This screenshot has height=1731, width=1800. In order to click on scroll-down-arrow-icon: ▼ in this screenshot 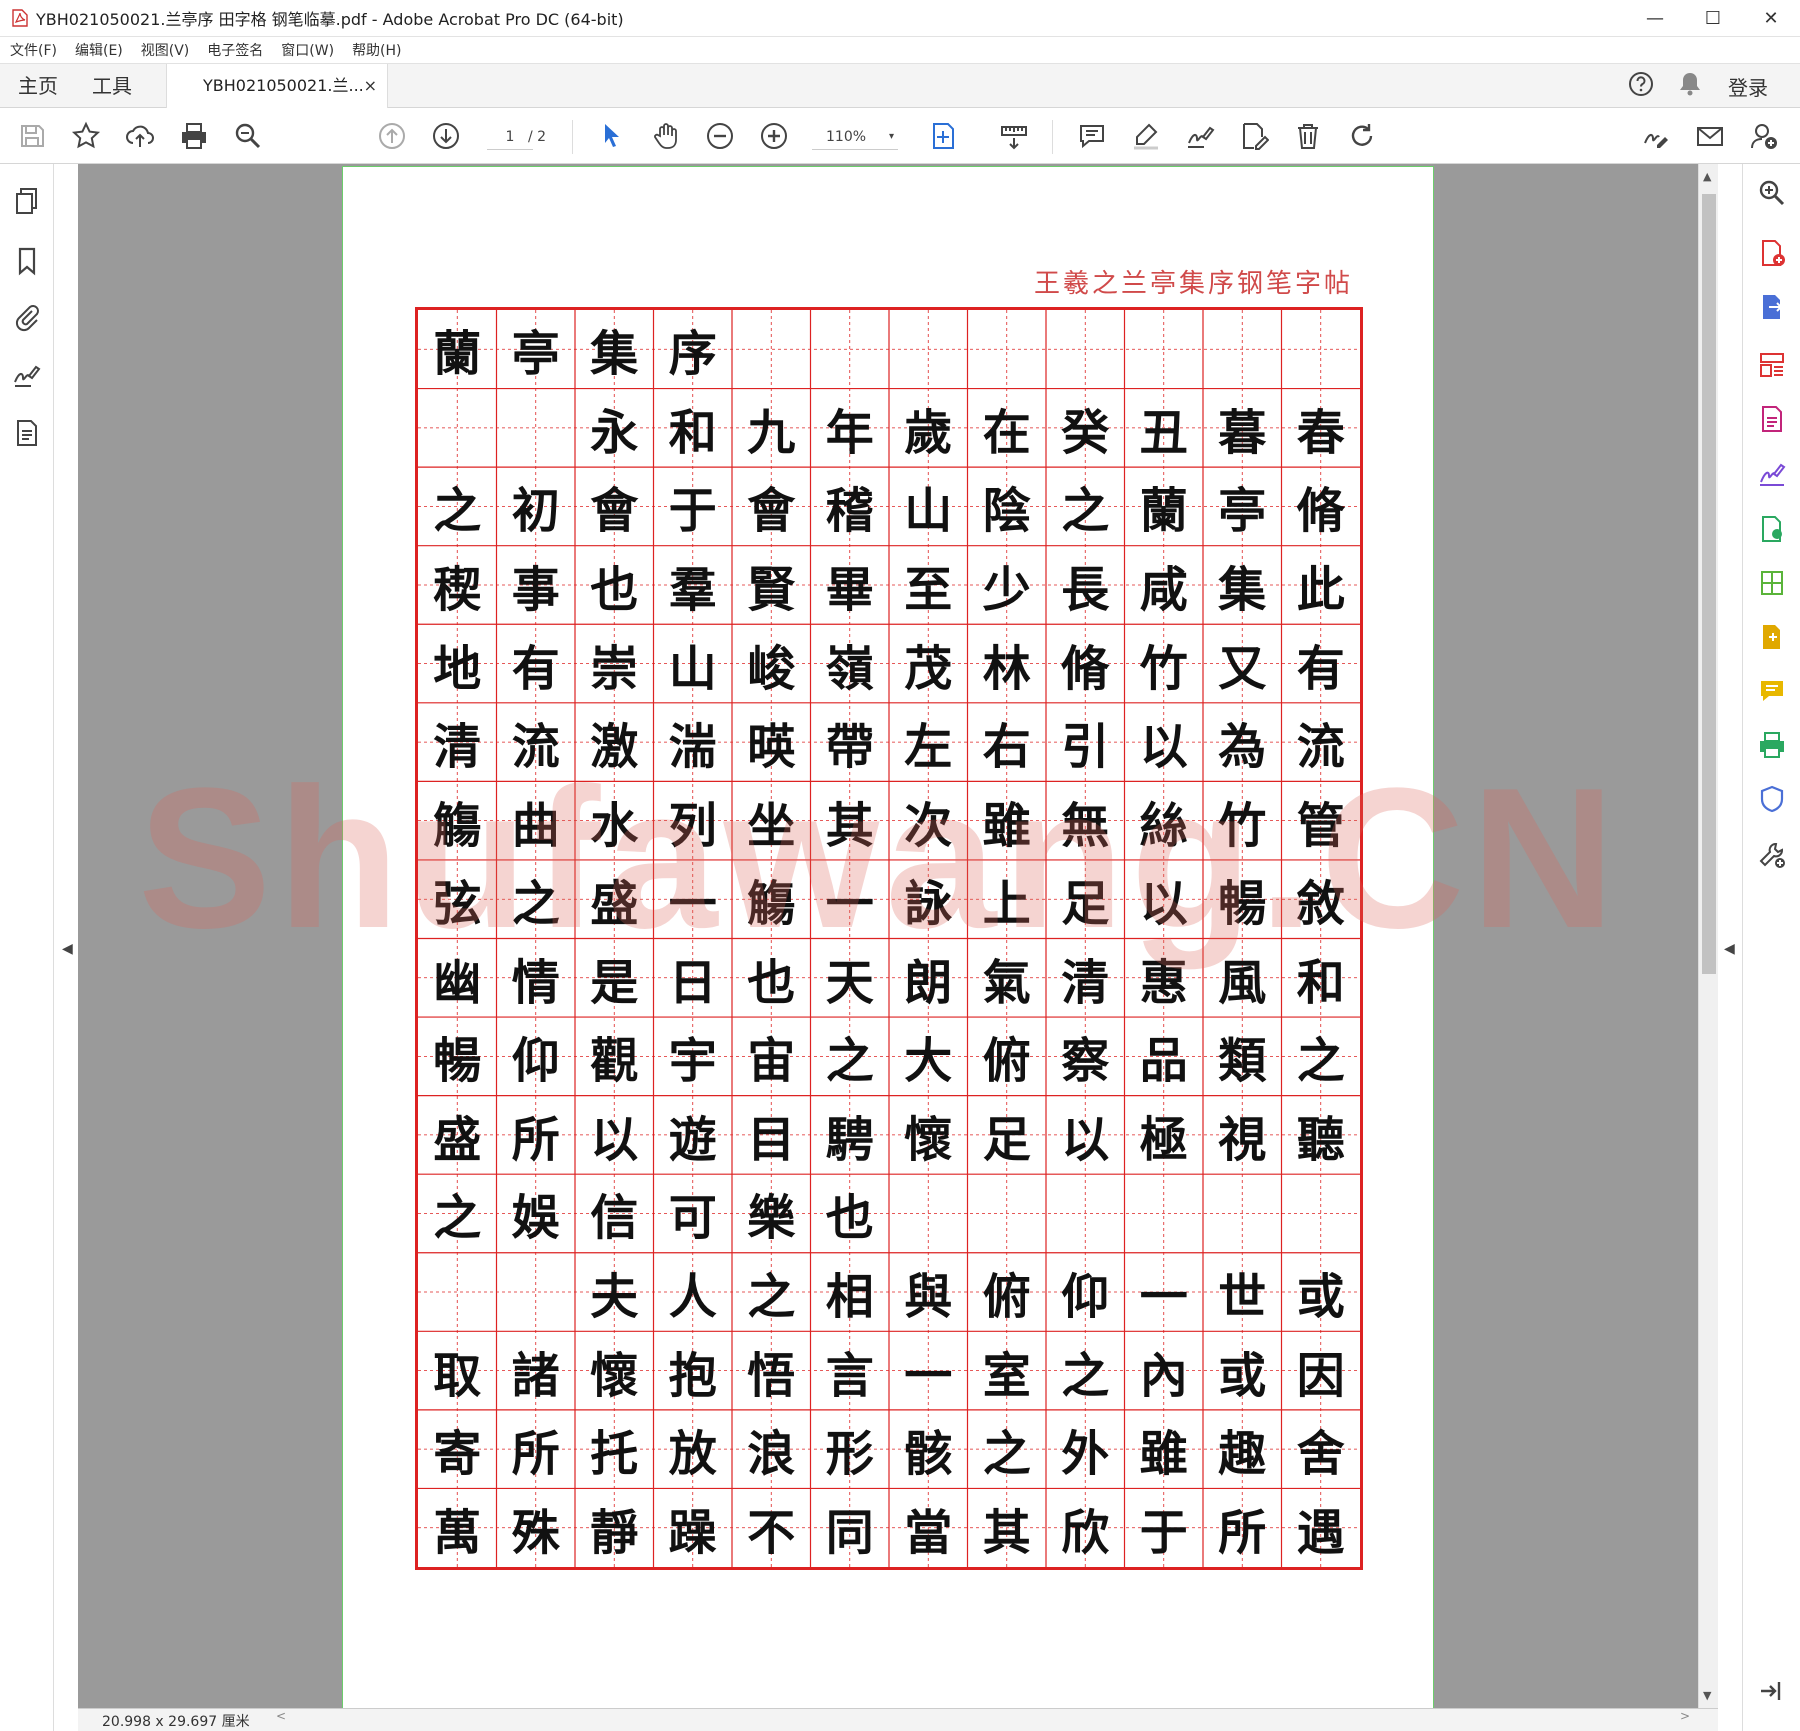, I will do `click(1707, 1695)`.